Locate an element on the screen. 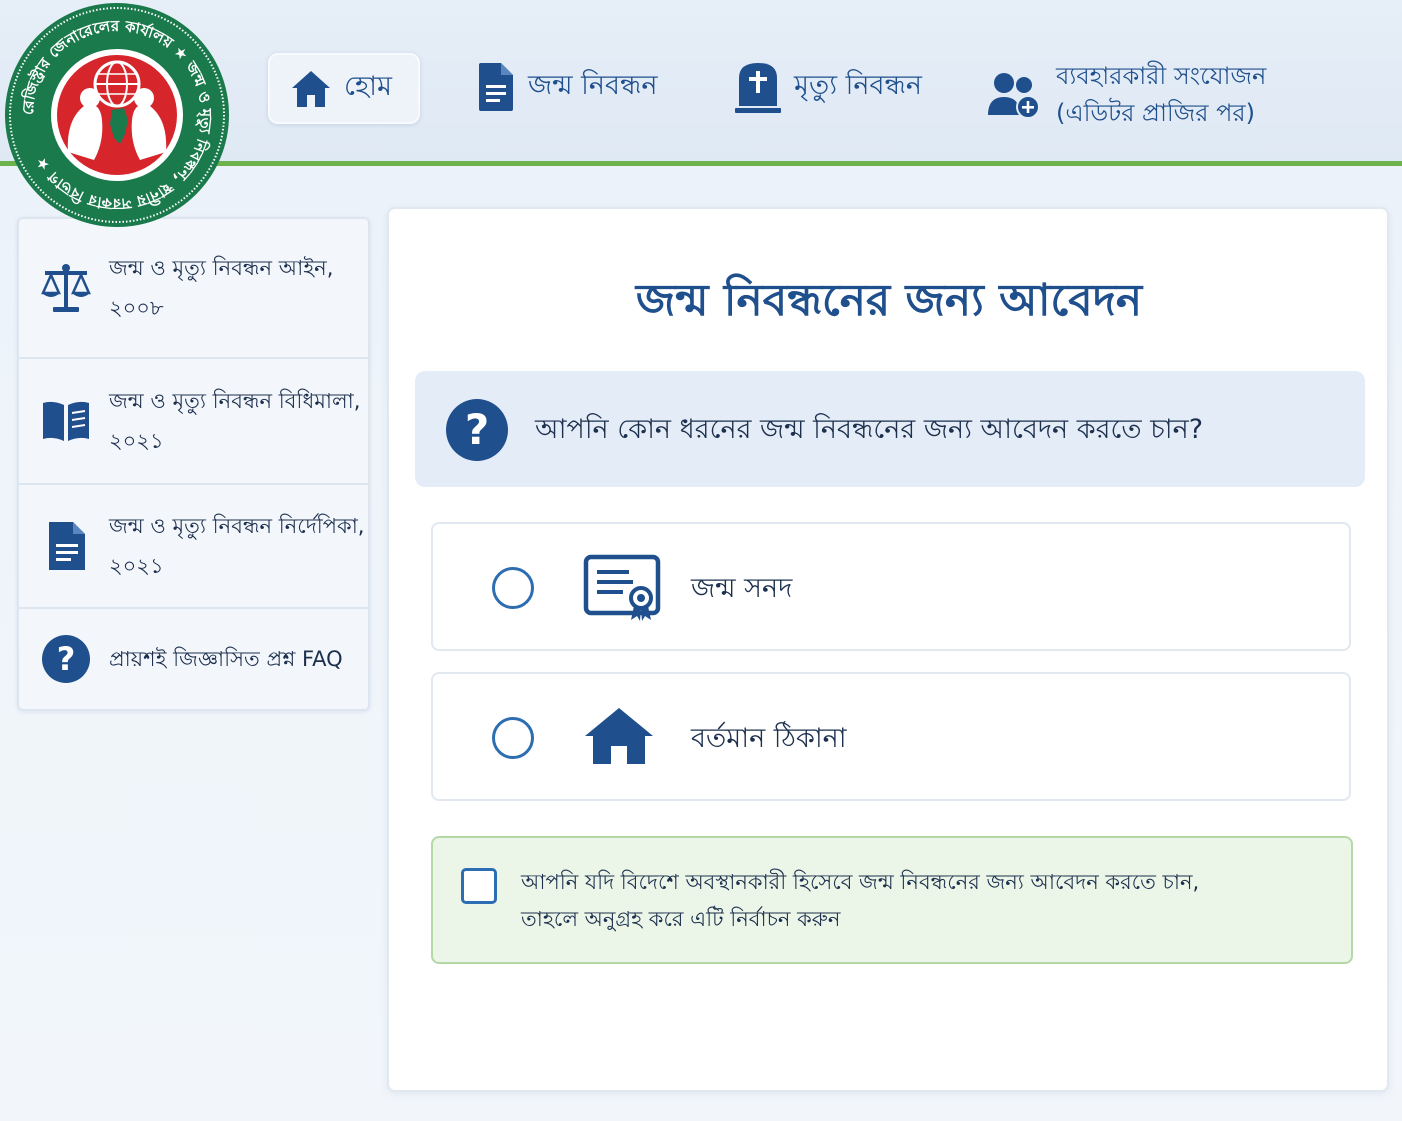  sidebar-item-rules-2021: জন্ম ও মৃত্যু নিবন্ধন বিধিমালা, ২০২১ is located at coordinates (193, 422).